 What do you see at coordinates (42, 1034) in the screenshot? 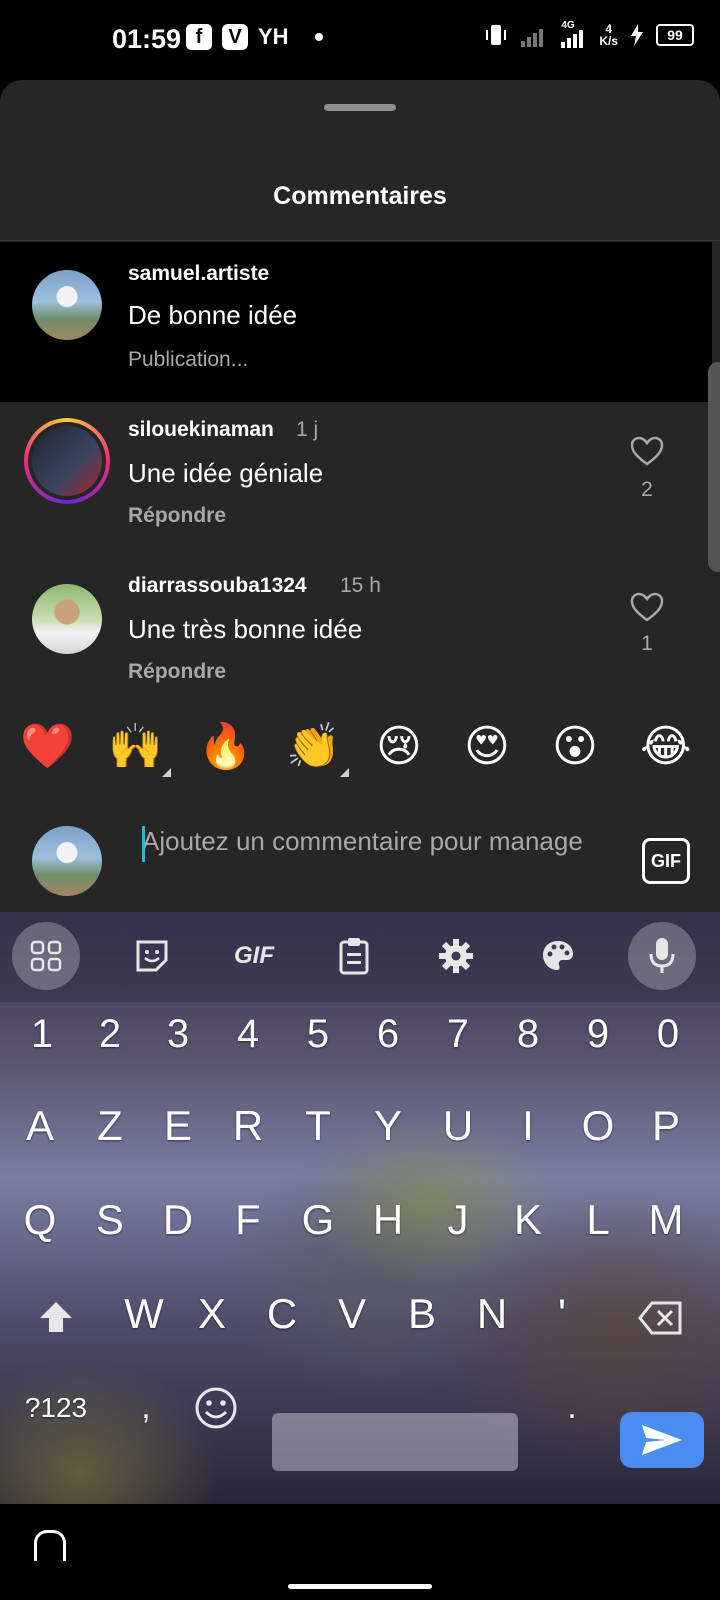
I see `key-1: 1` at bounding box center [42, 1034].